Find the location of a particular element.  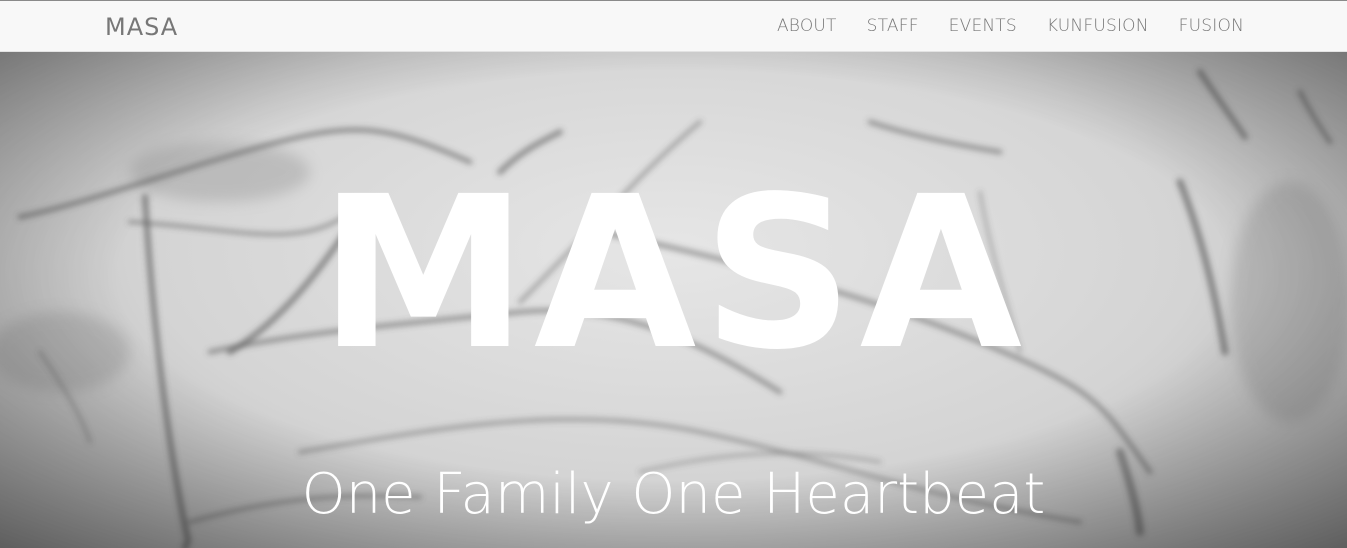

nav-link-events: EVENTS is located at coordinates (983, 26).